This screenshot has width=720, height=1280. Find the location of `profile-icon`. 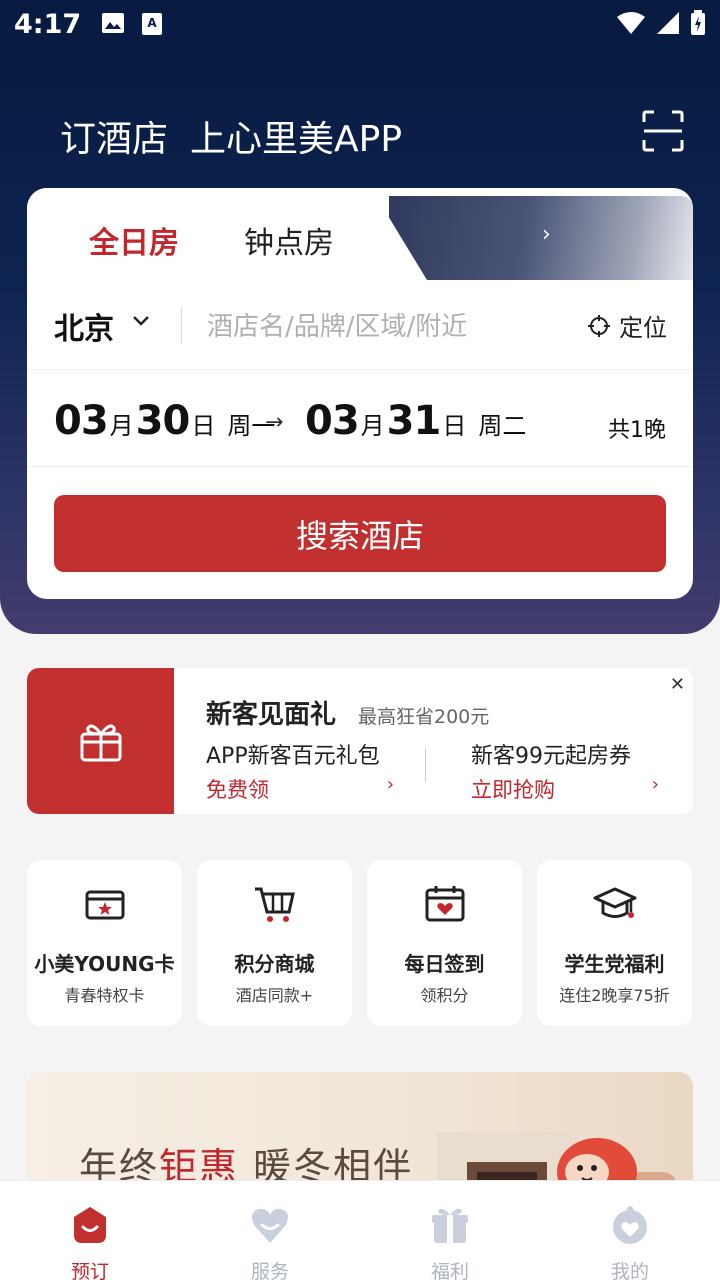

profile-icon is located at coordinates (630, 1225).